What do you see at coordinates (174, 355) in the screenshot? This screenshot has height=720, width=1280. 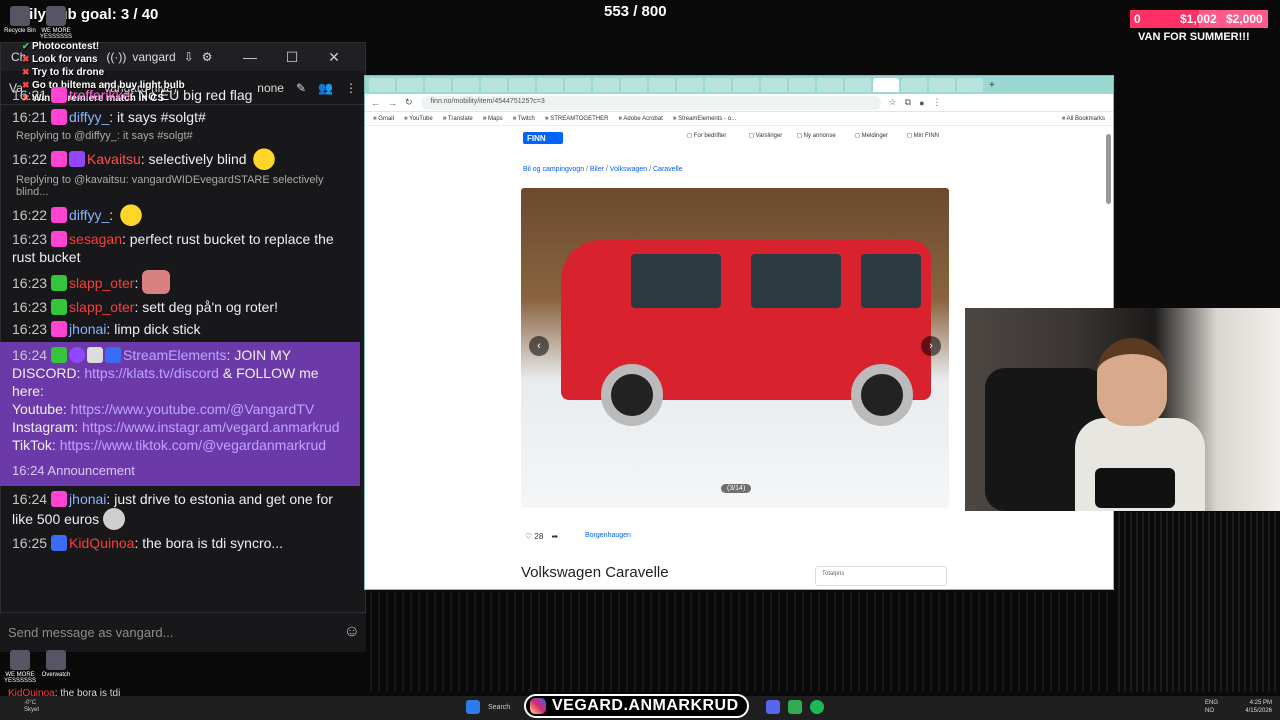 I see `chat-username: StreamElements` at bounding box center [174, 355].